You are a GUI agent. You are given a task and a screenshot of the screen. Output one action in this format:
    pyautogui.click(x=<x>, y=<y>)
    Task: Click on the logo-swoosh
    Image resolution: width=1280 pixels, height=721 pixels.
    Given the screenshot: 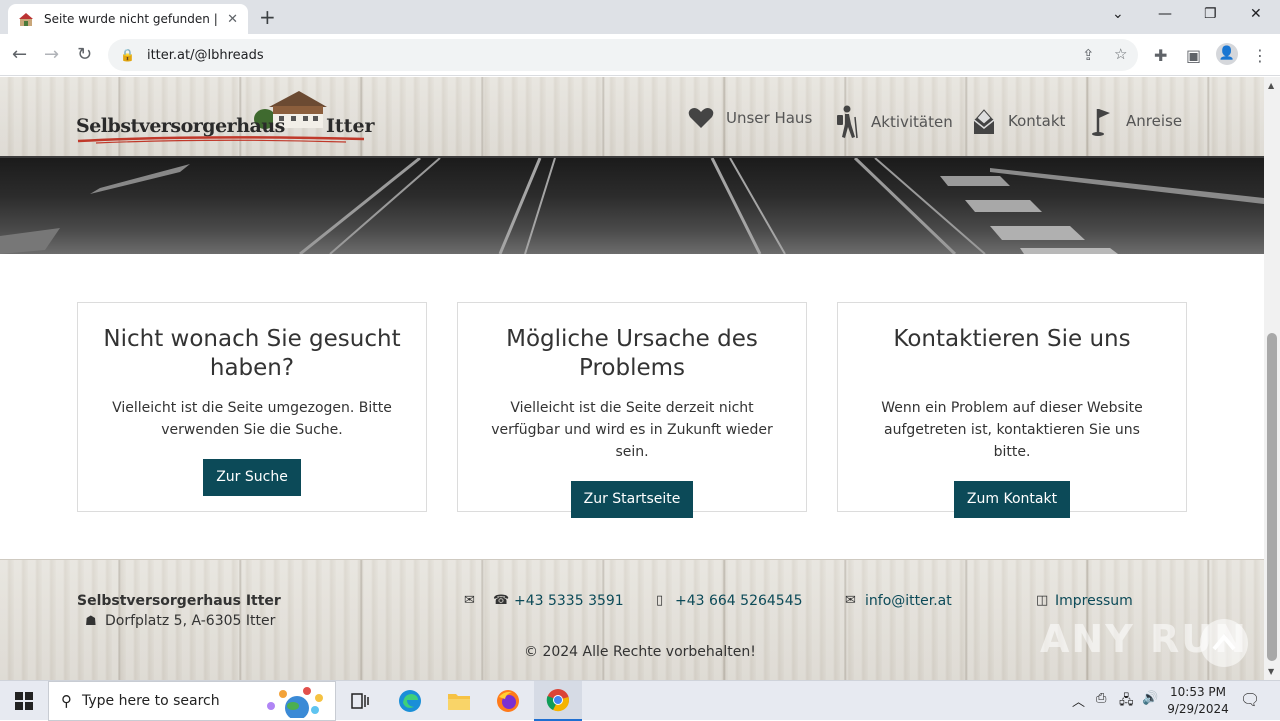 What is the action you would take?
    pyautogui.click(x=221, y=140)
    